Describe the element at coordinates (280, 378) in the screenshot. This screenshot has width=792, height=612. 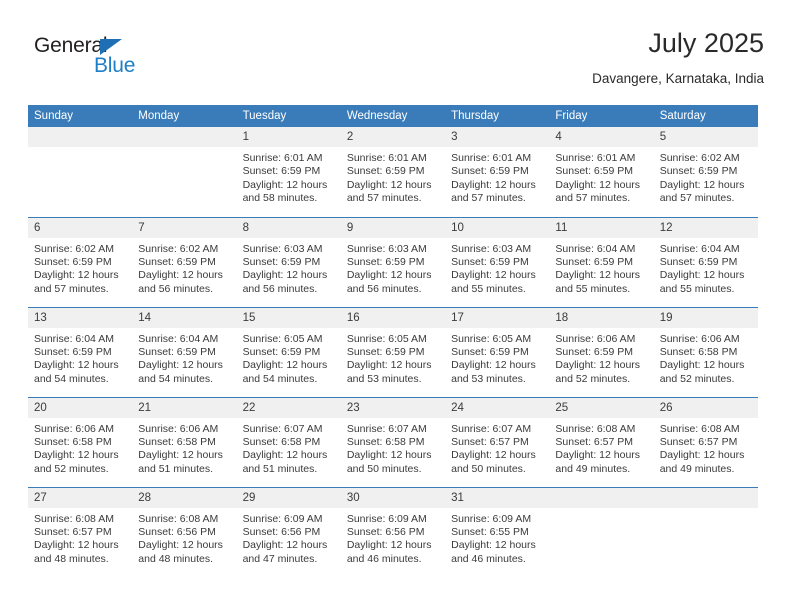
I see `daylight-text: and 54 minutes.` at that location.